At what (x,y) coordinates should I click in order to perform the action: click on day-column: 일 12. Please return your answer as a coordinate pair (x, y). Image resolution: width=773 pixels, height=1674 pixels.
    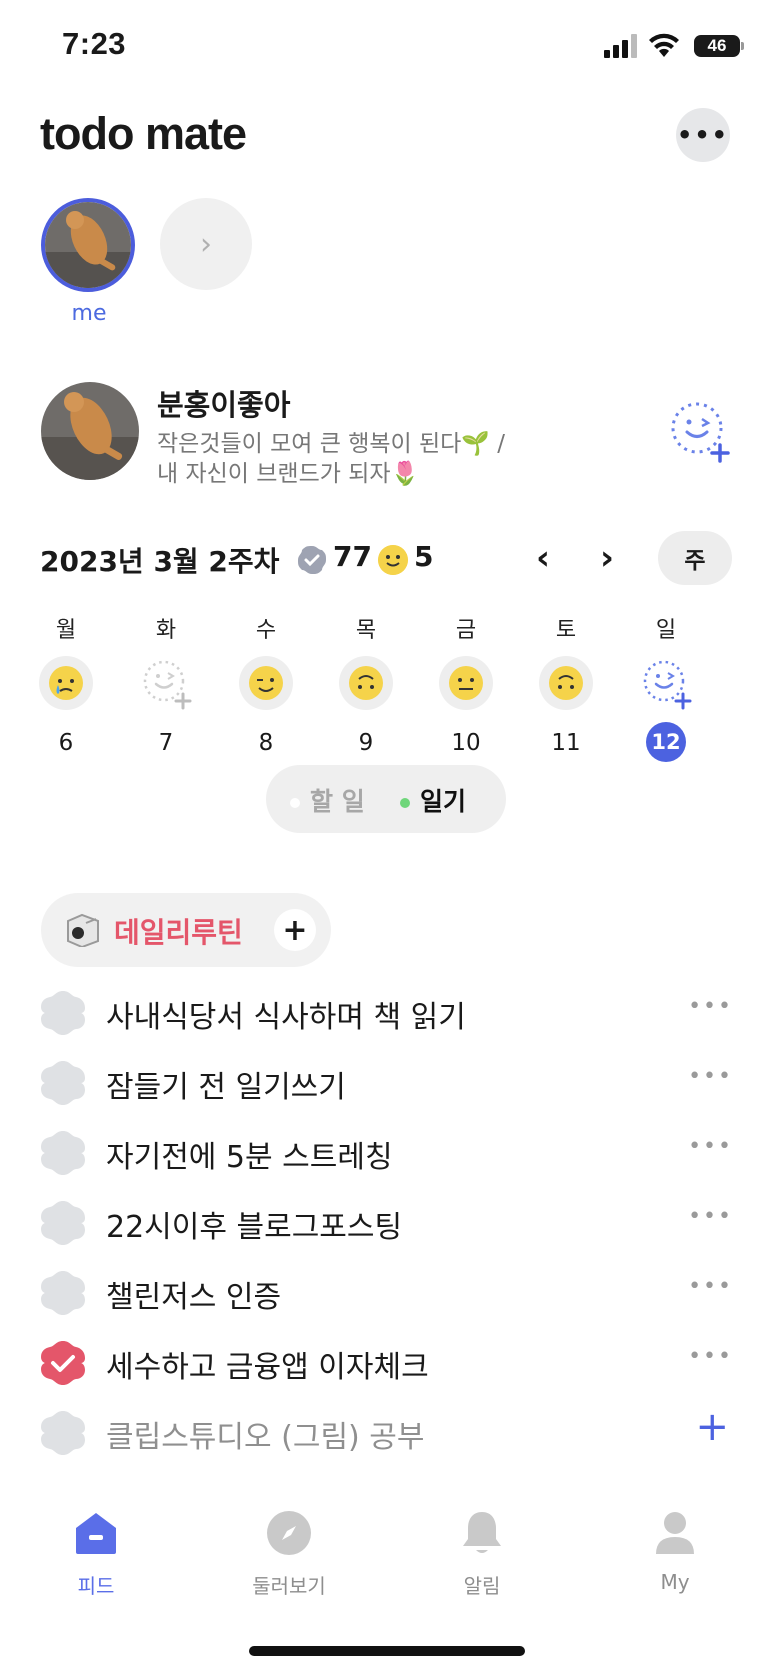
    Looking at the image, I should click on (666, 687).